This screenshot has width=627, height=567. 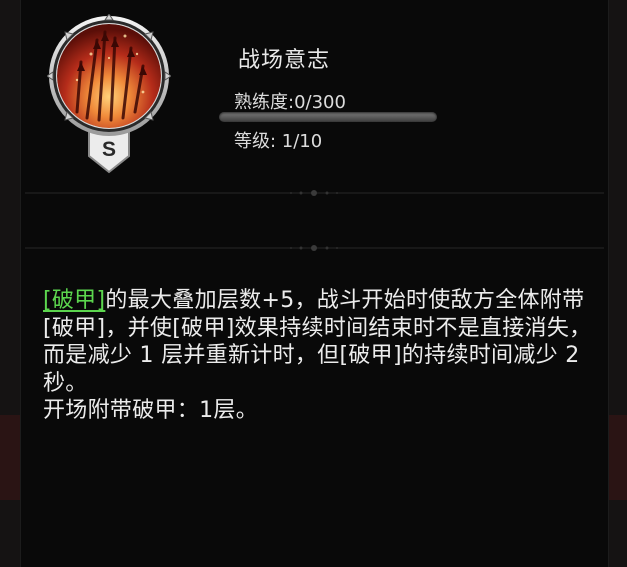 I want to click on proficiency-bar, so click(x=328, y=117).